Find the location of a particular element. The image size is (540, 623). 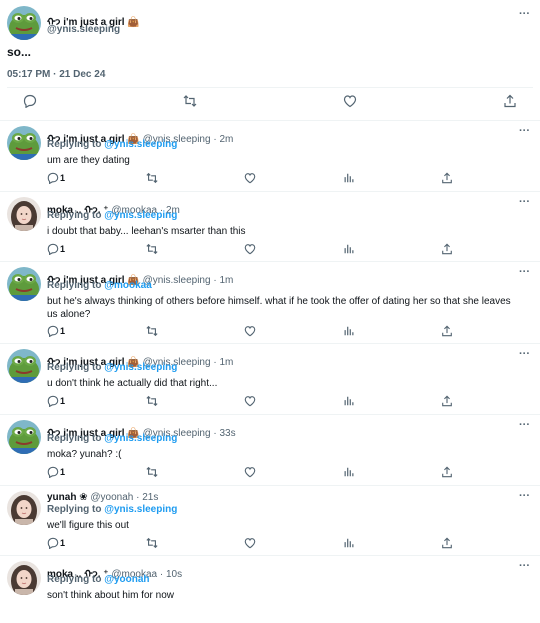

reply-icon is located at coordinates (30, 101).